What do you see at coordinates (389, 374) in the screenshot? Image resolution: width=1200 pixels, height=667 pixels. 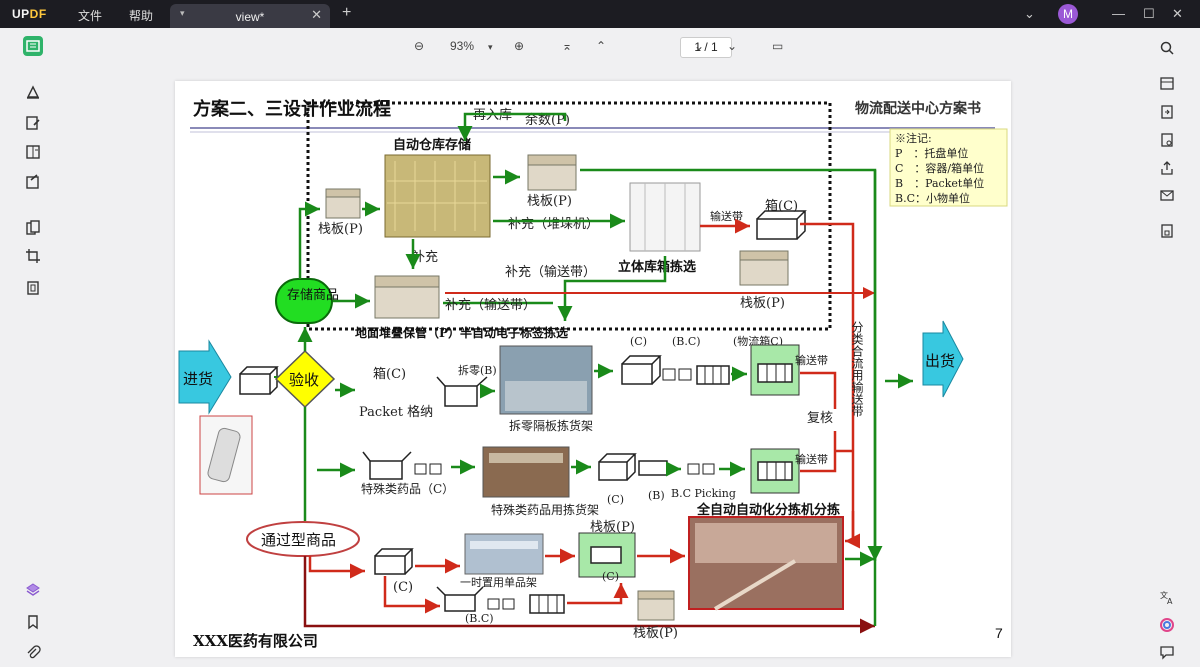 I see `box-c-label: 箱(C)` at bounding box center [389, 374].